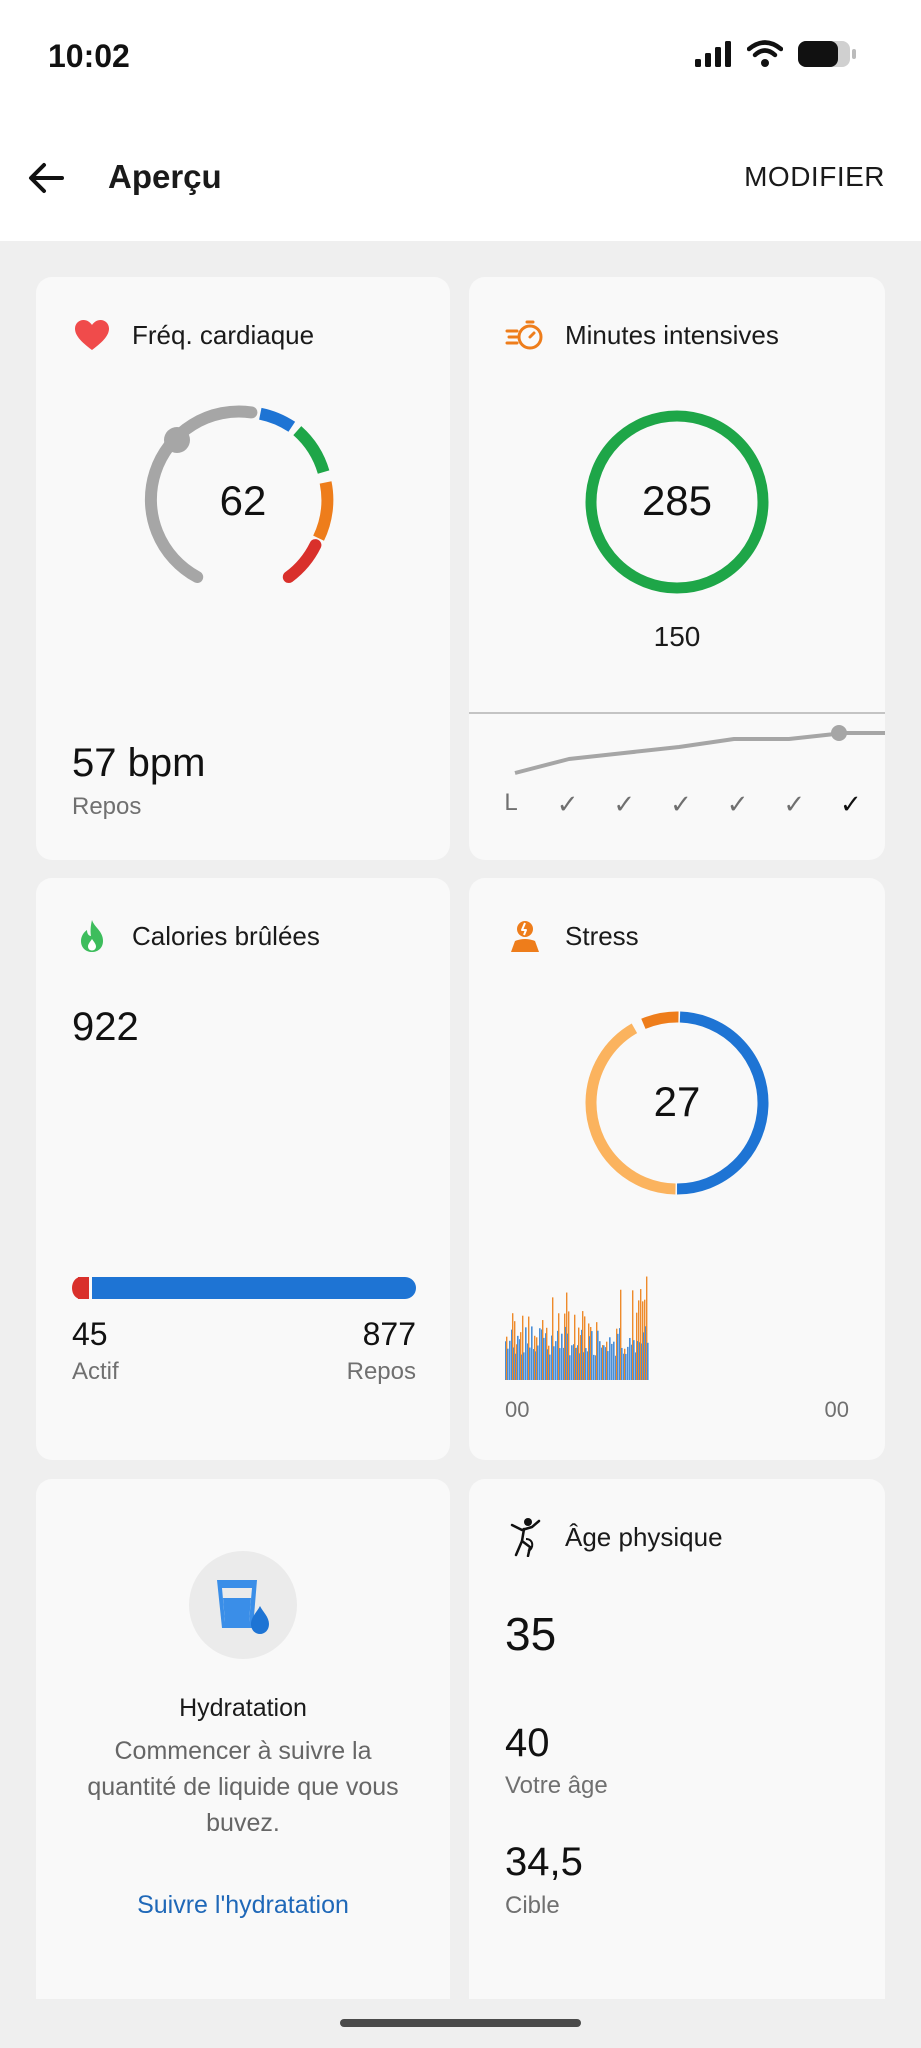  What do you see at coordinates (243, 568) in the screenshot?
I see `heart-rate-card: Fréq. cardiaque 62 57 bpm Repos` at bounding box center [243, 568].